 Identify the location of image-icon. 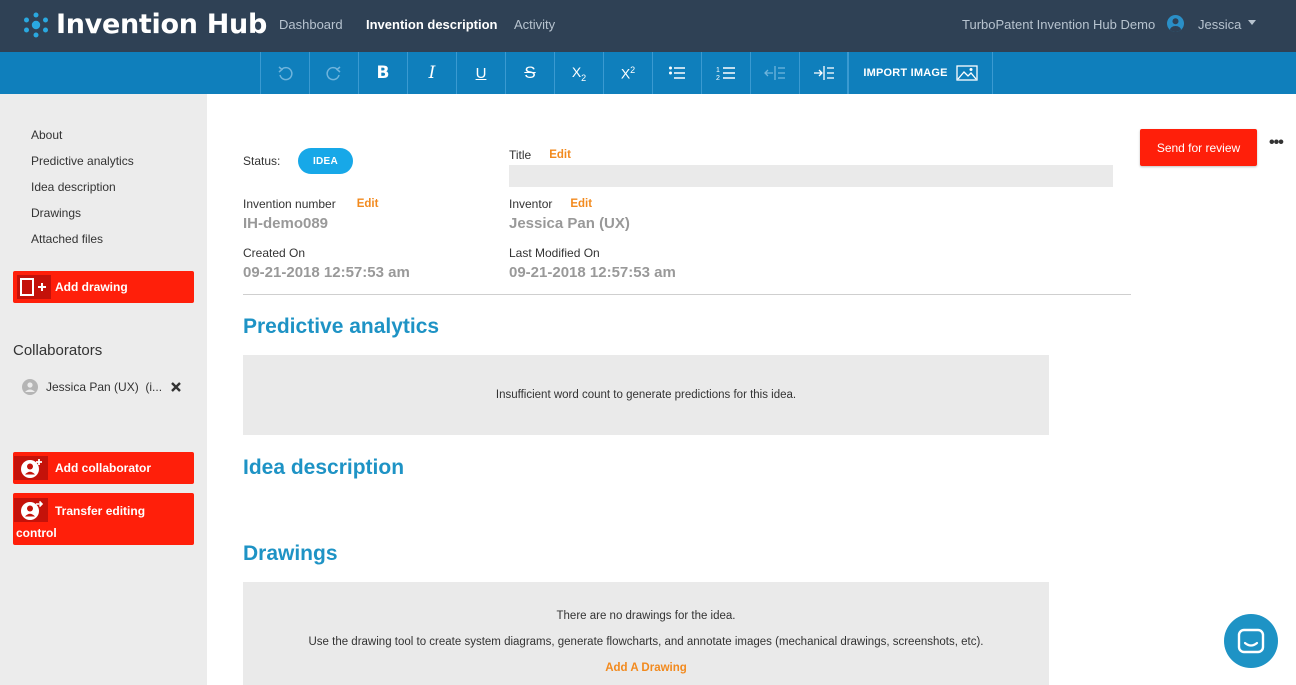
(966, 73).